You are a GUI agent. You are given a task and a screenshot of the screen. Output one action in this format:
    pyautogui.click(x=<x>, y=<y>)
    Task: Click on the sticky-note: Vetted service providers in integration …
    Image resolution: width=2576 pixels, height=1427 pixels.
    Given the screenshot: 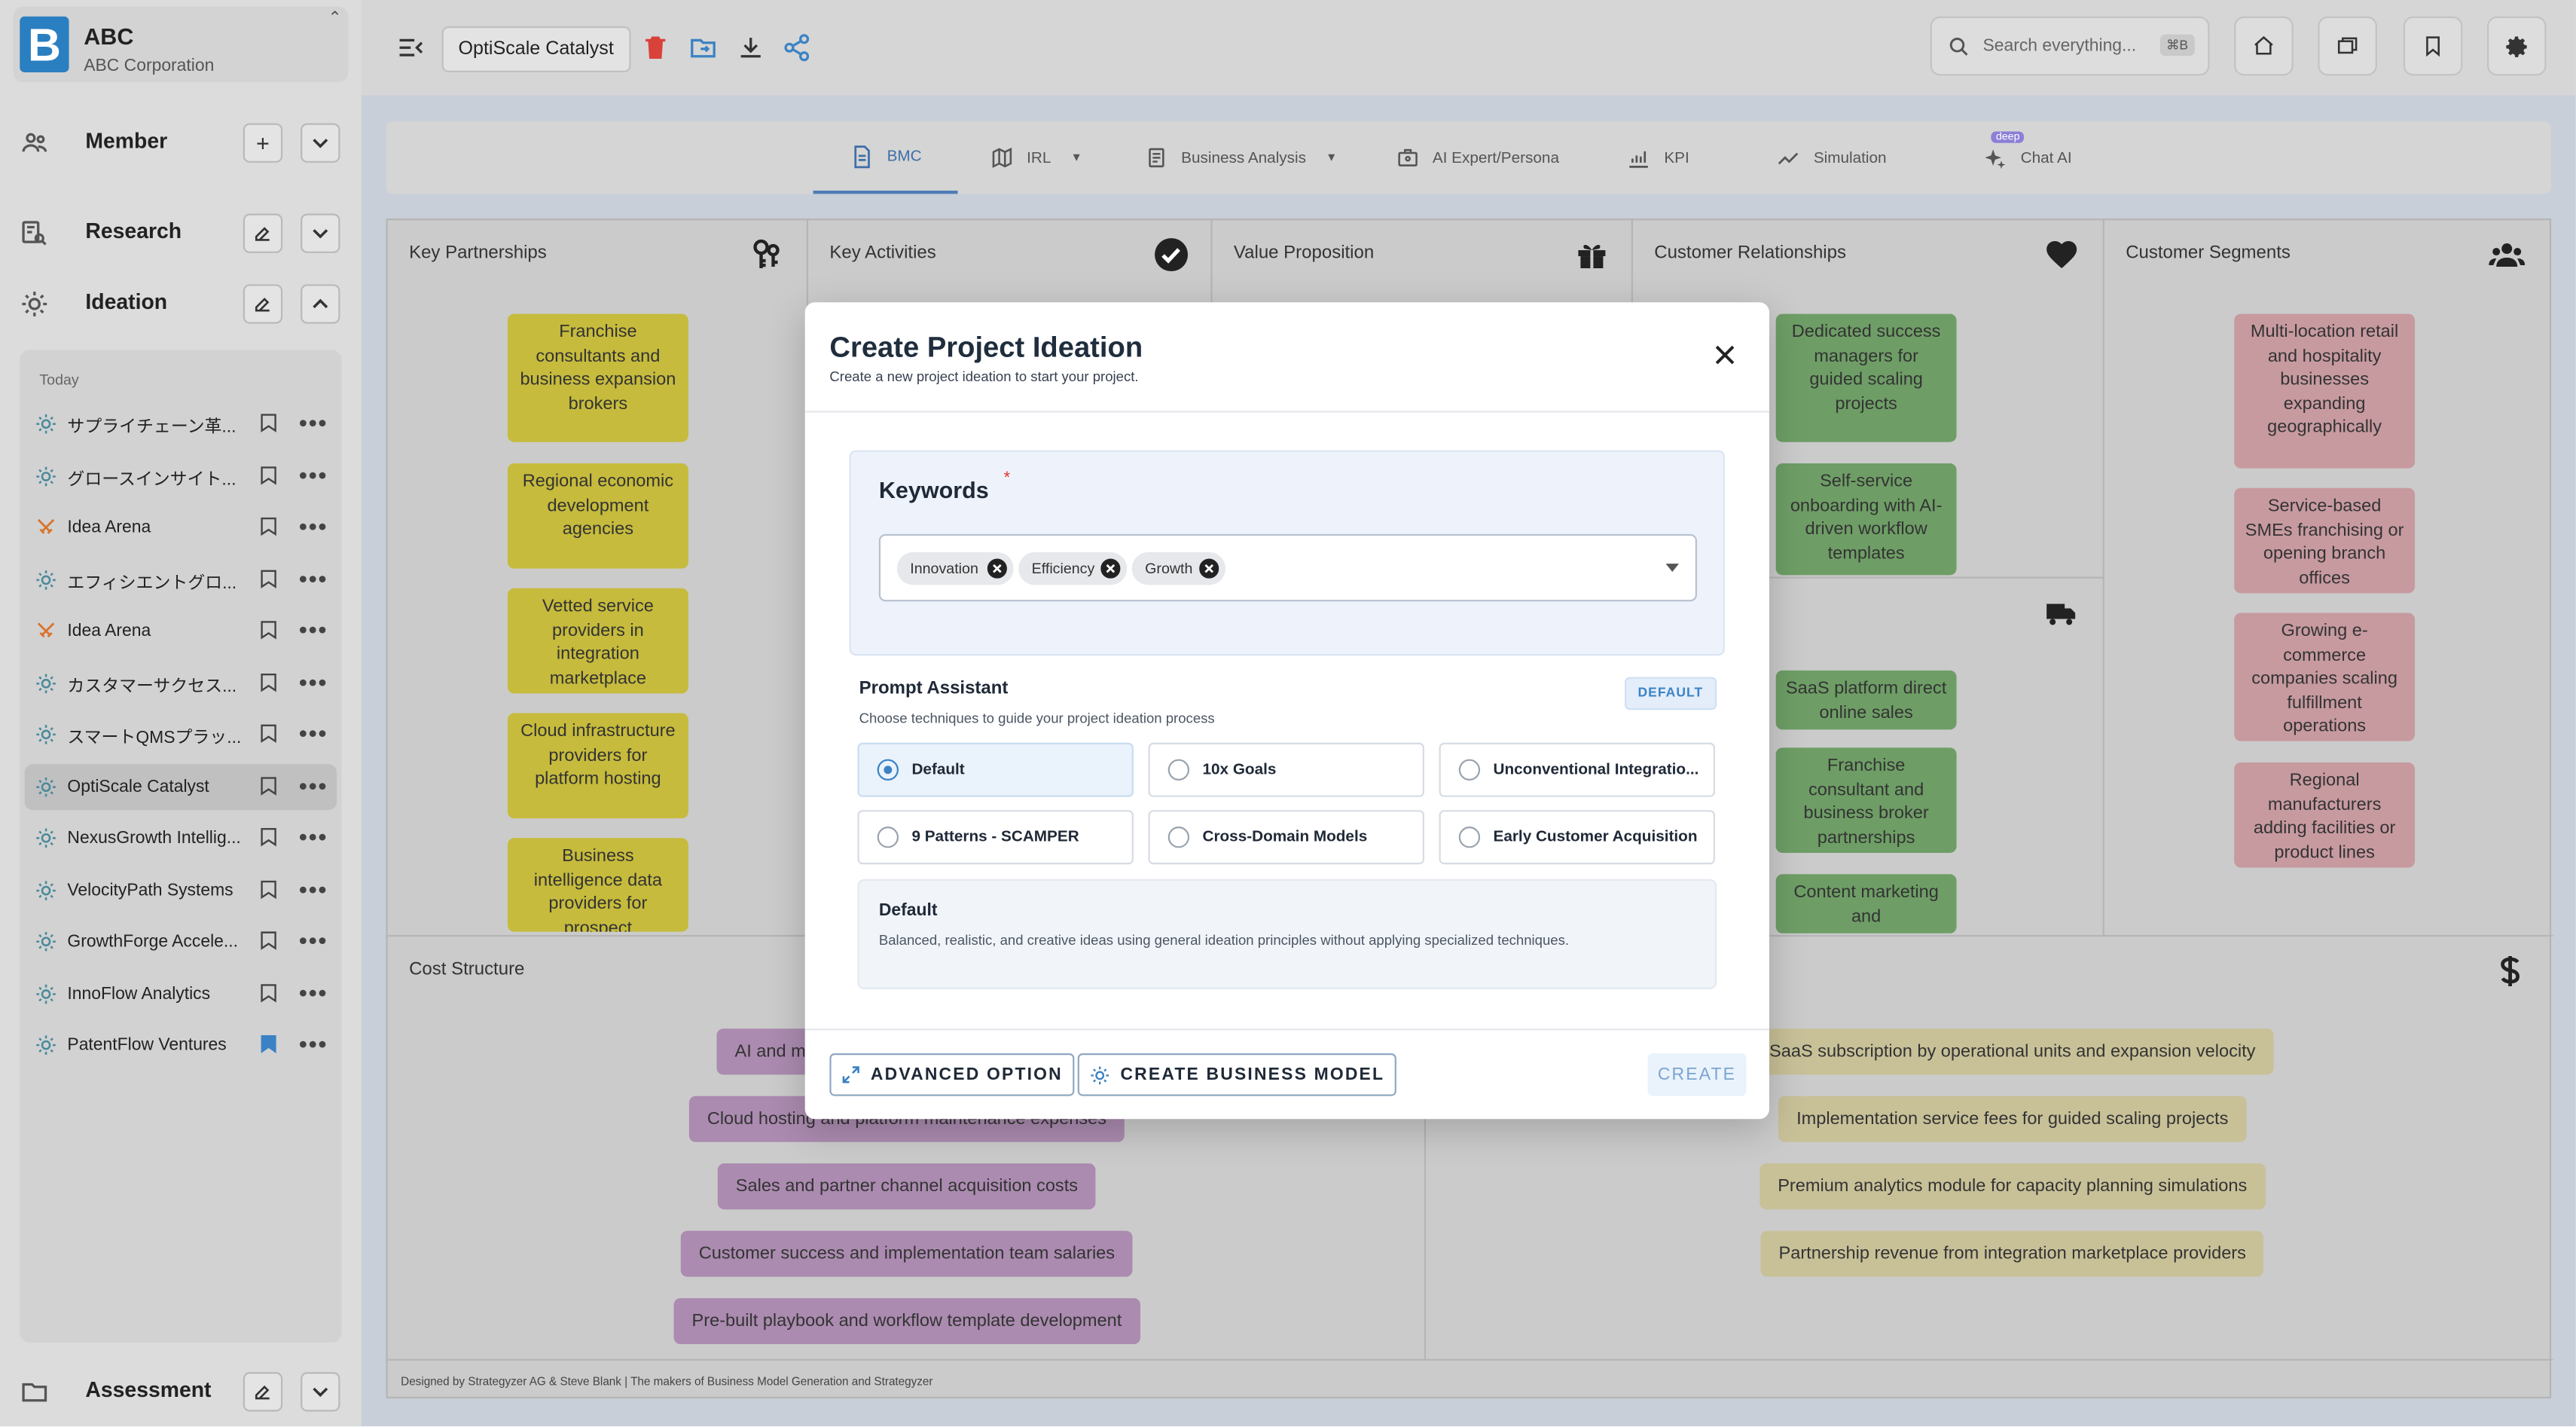 What is the action you would take?
    pyautogui.click(x=598, y=641)
    